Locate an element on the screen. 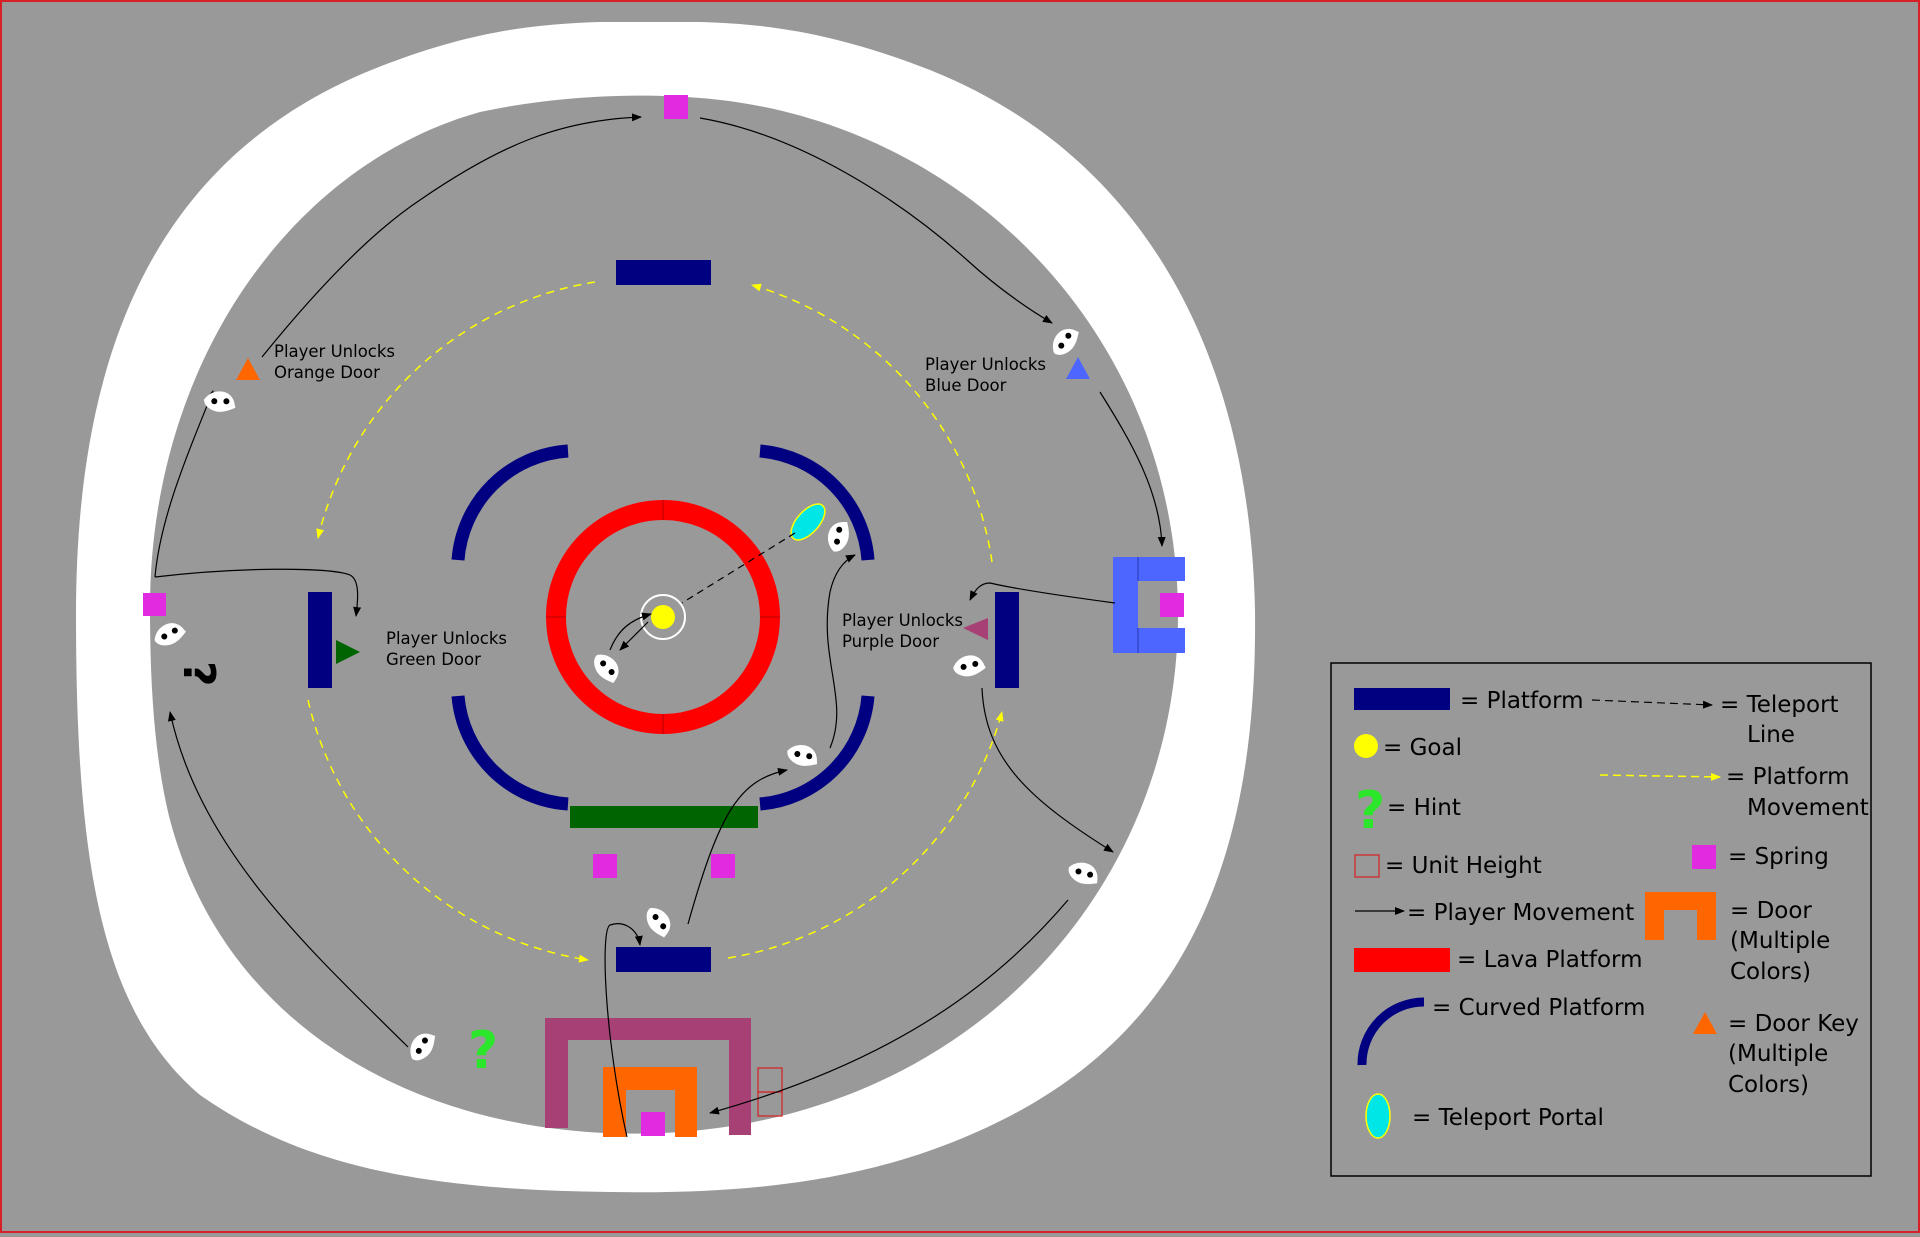  legend-player-movement-label: = Player Movement is located at coordinates (1520, 913).